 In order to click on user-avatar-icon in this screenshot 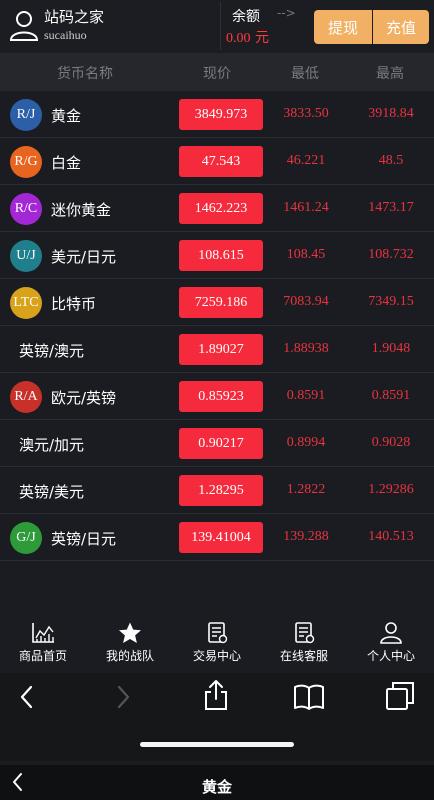, I will do `click(24, 25)`.